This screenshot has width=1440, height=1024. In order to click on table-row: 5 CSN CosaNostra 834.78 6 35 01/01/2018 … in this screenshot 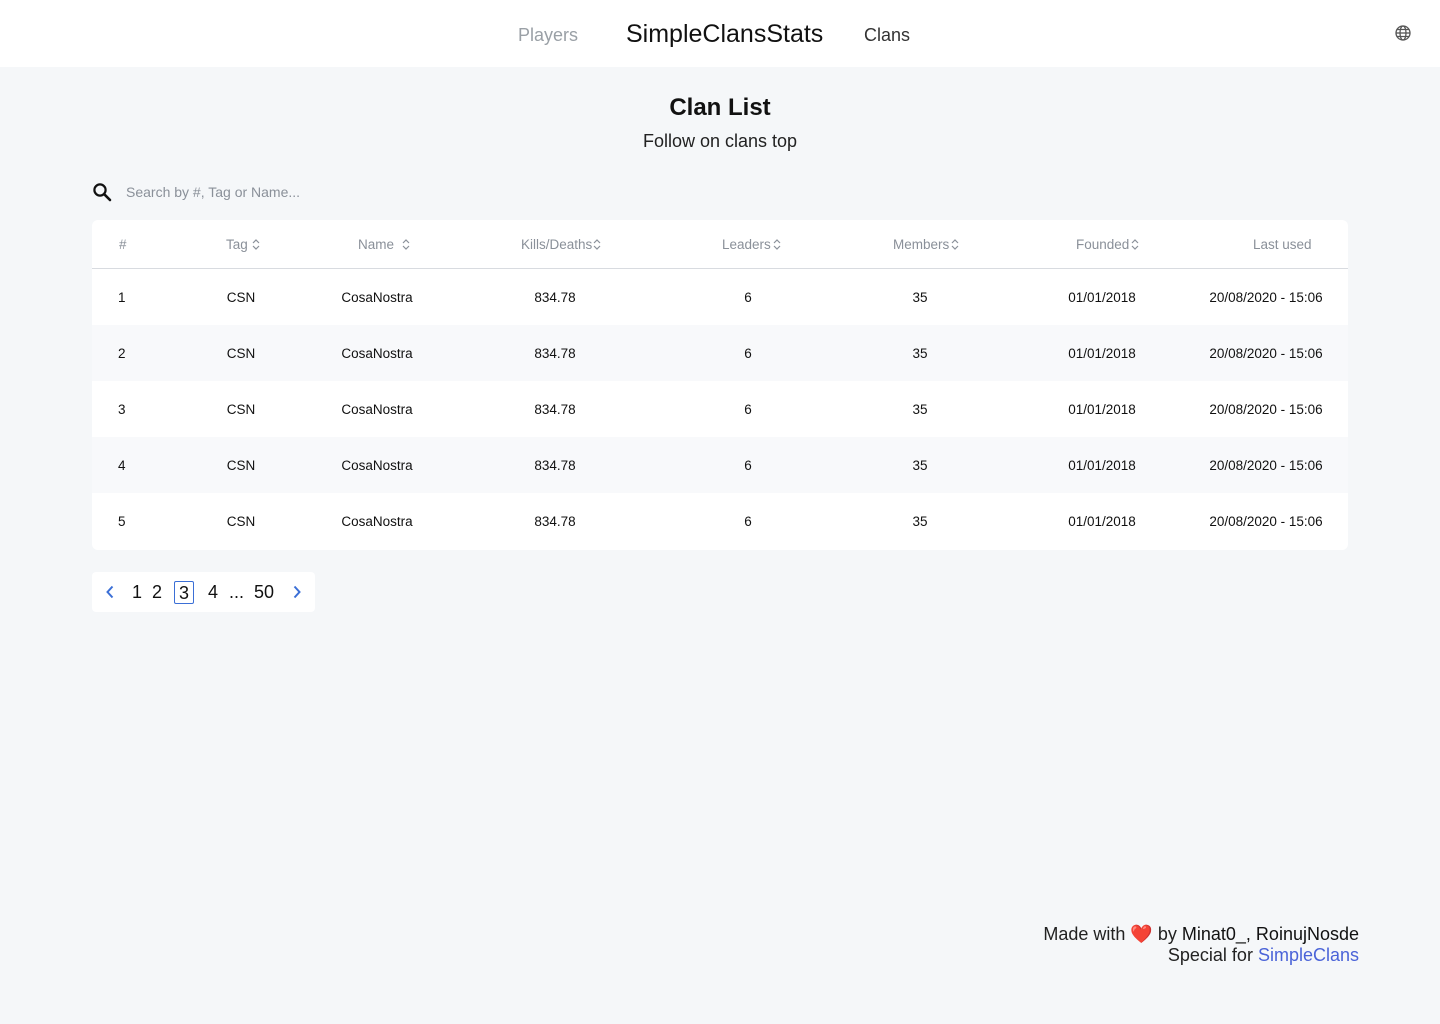, I will do `click(720, 521)`.